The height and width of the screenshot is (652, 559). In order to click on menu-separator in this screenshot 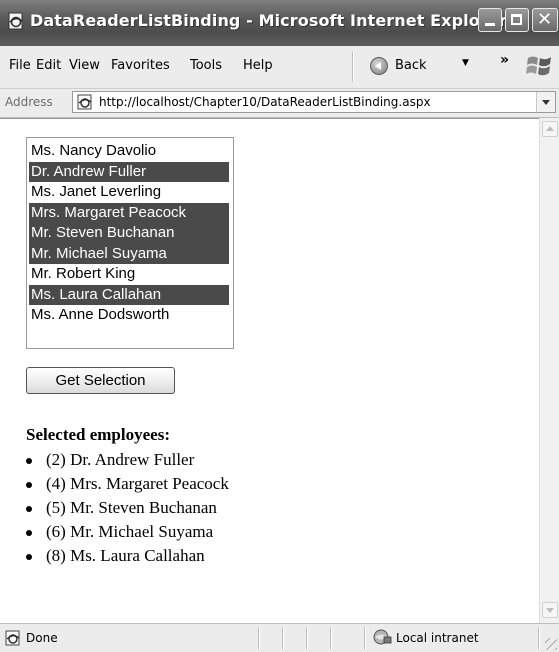, I will do `click(353, 67)`.